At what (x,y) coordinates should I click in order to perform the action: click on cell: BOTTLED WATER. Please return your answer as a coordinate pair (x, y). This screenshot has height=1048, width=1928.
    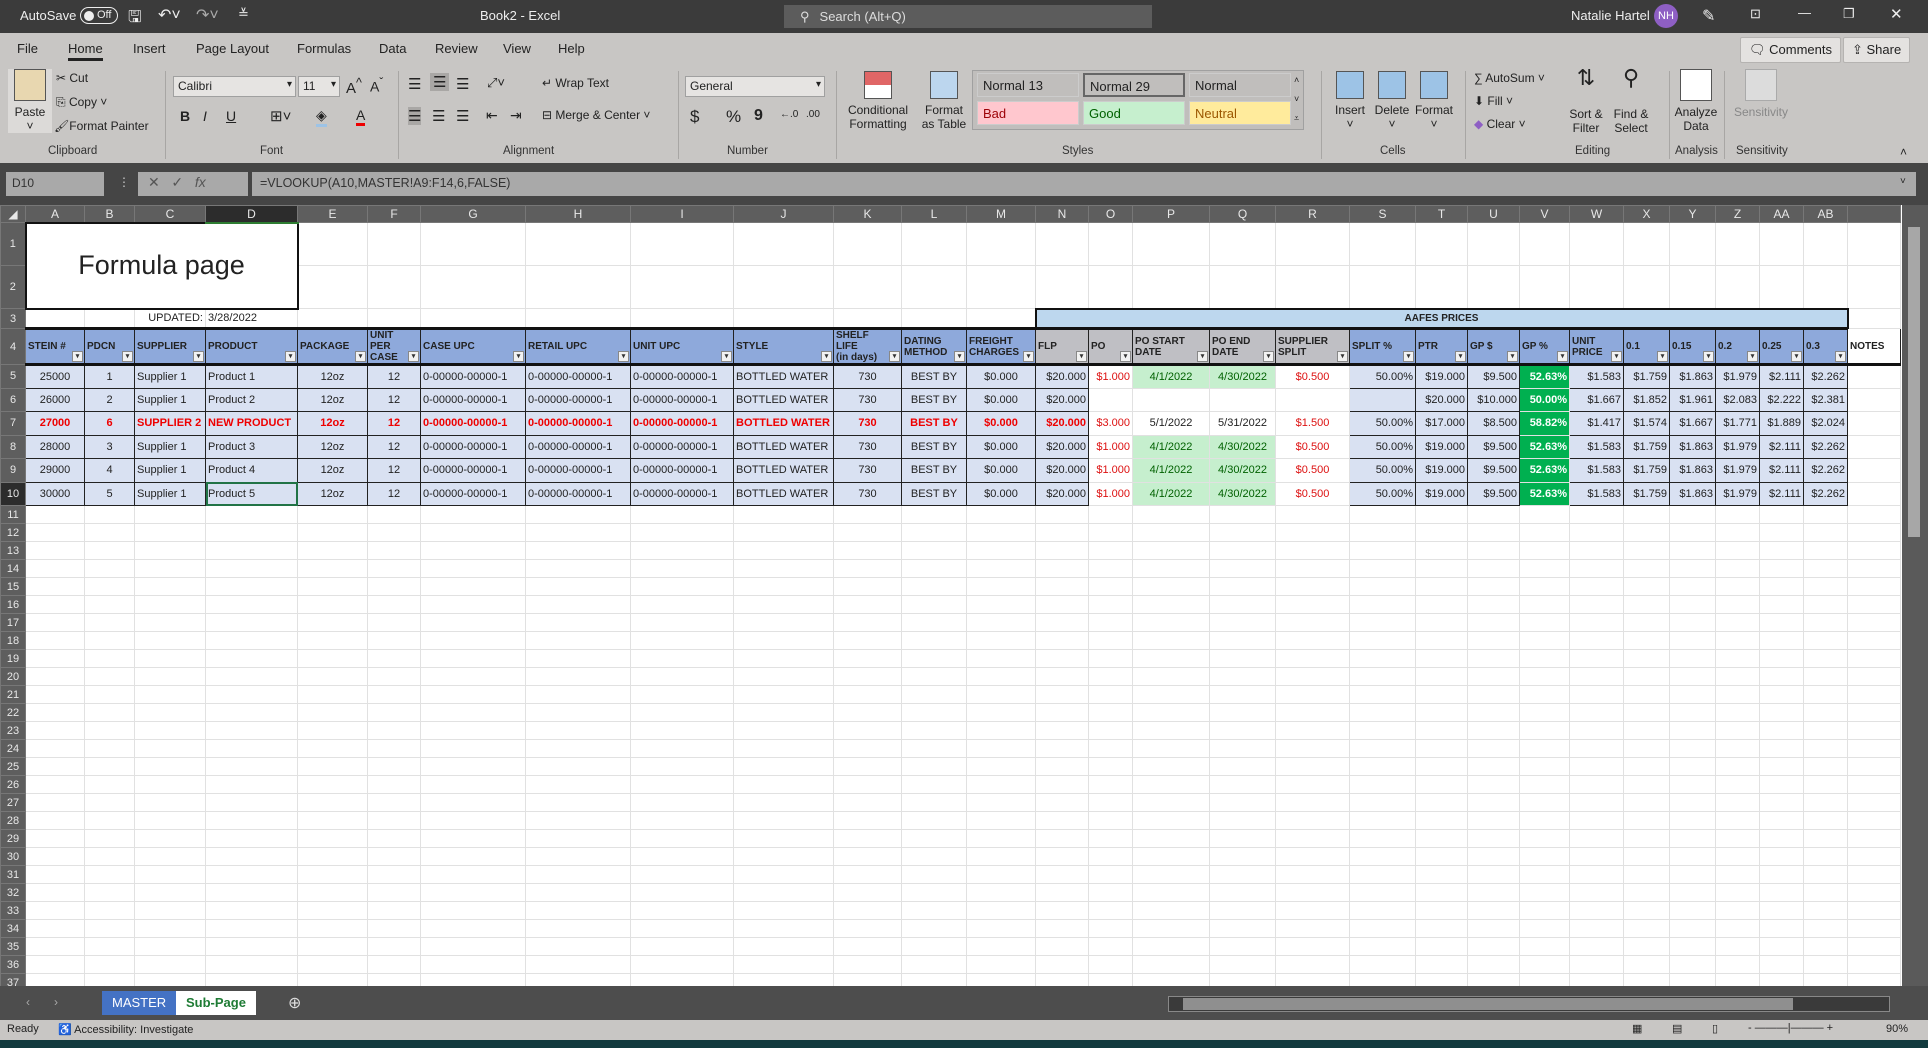
    Looking at the image, I should click on (783, 376).